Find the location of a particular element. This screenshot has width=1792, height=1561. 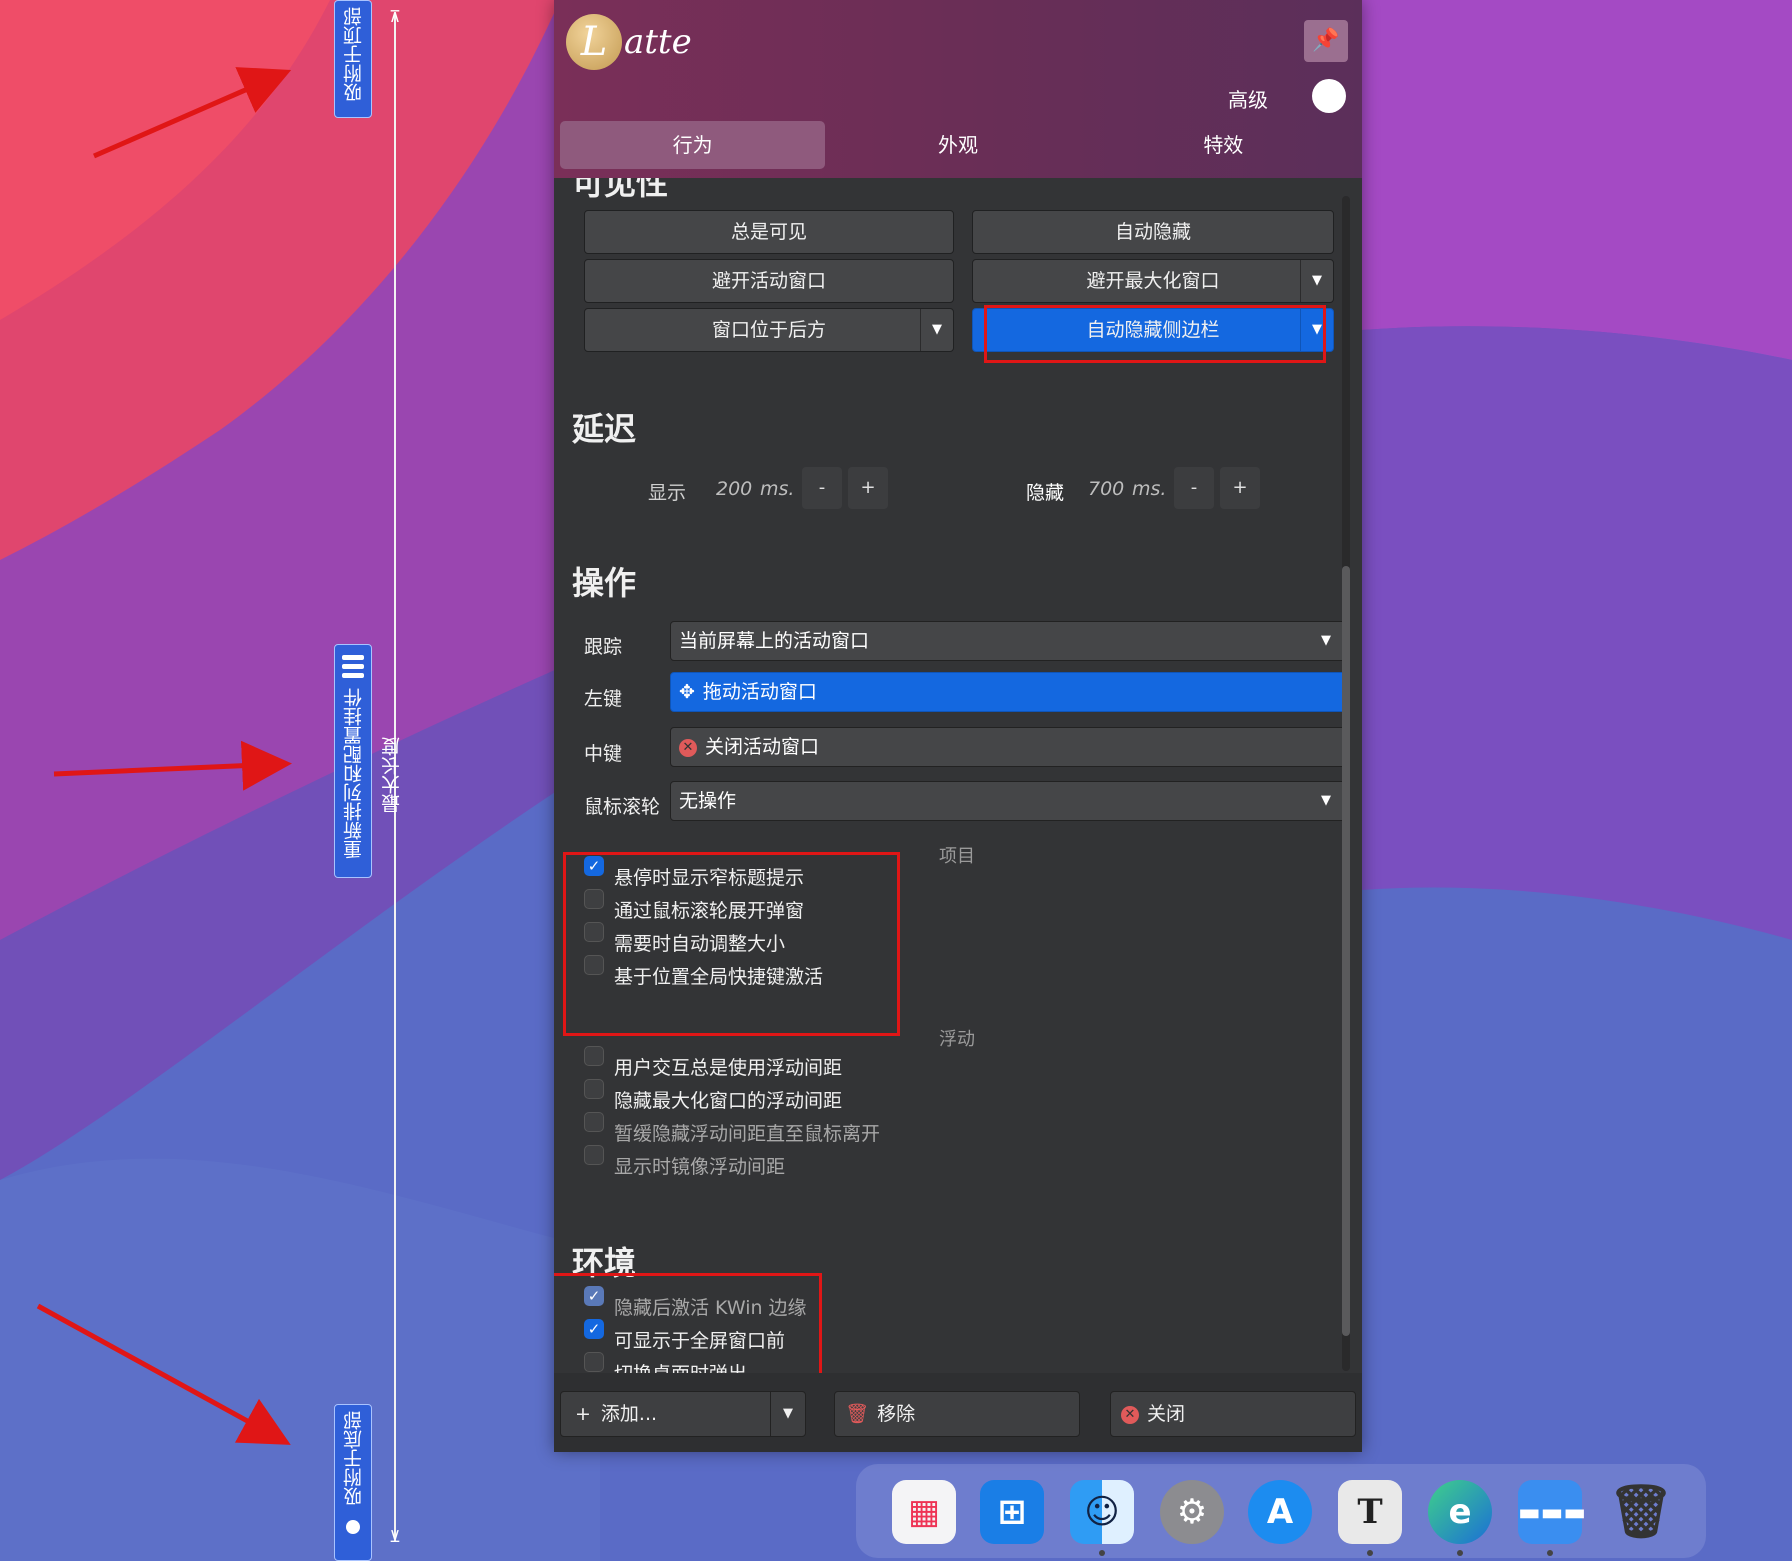

scrollbar is located at coordinates (1346, 783).